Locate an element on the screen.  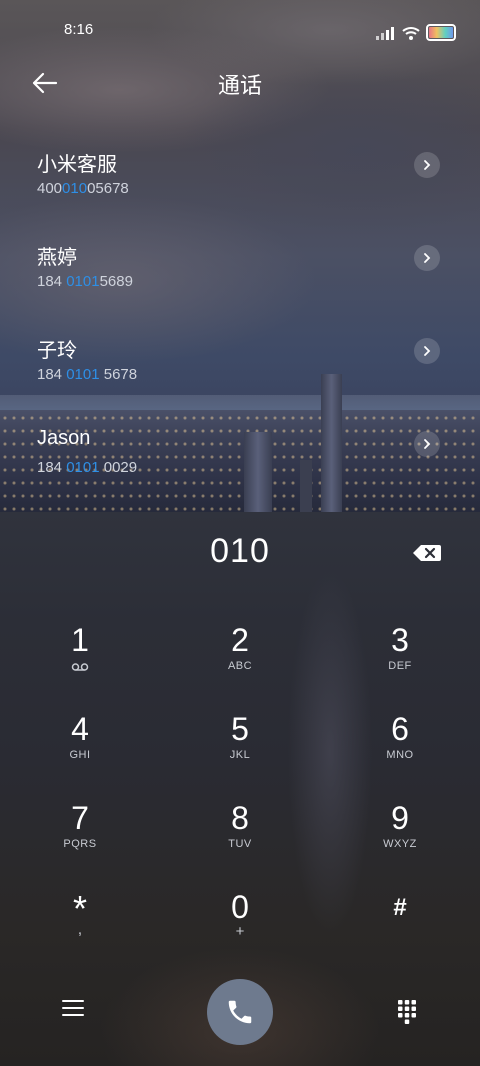
page-title: 通话 is located at coordinates (239, 85).